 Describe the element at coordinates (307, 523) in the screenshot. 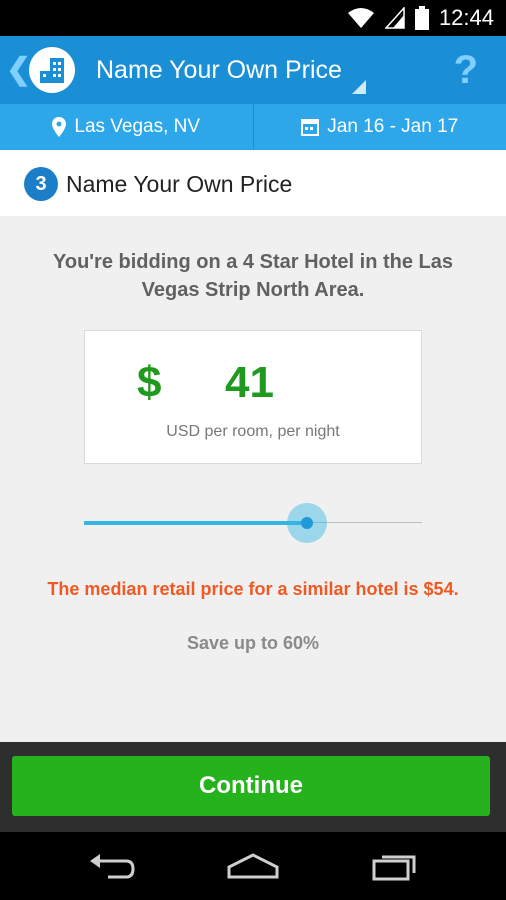

I see `slider-thumb` at that location.